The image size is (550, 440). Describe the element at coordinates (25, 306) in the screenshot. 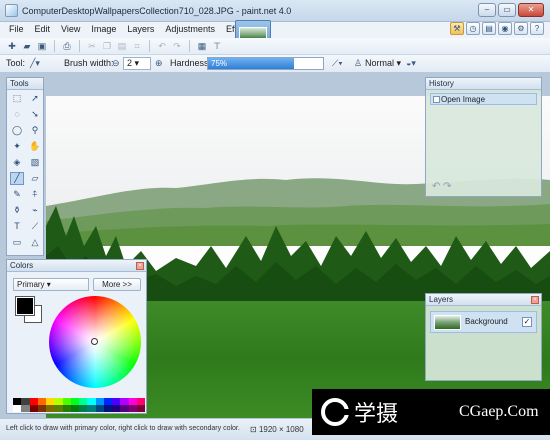

I see `primary-color-swatch` at that location.